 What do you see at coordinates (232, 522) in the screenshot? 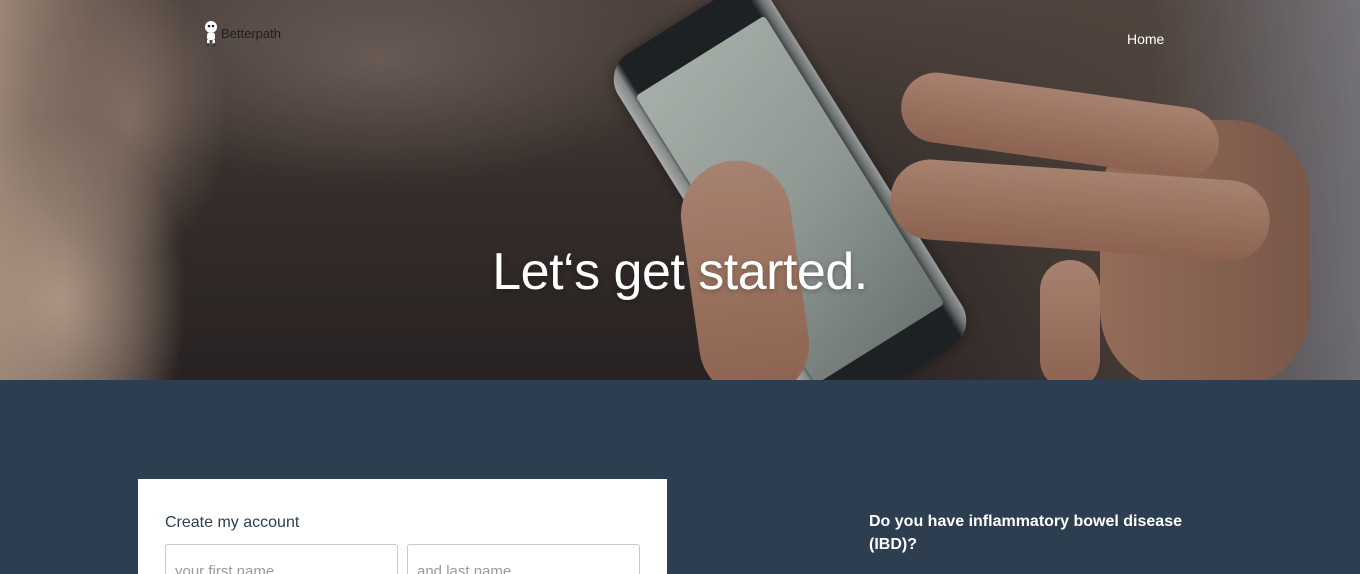
I see `form-title: Create my account` at bounding box center [232, 522].